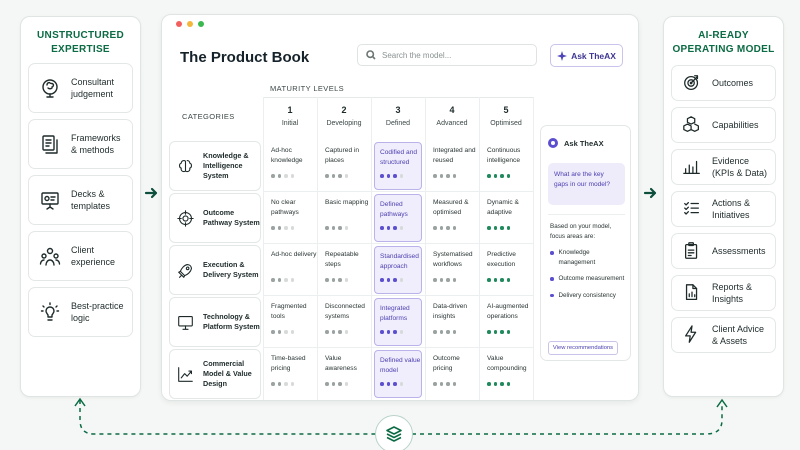 The width and height of the screenshot is (800, 450). What do you see at coordinates (723, 335) in the screenshot?
I see `operating-model-item-client-advice-assets: Client Advice & Assets` at bounding box center [723, 335].